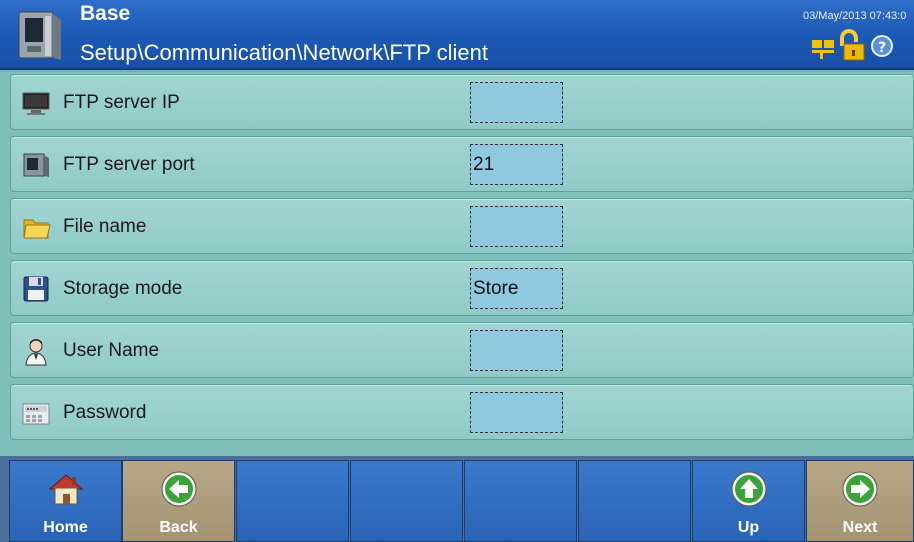 The image size is (914, 542). I want to click on storage-mode-field: Store, so click(516, 288).